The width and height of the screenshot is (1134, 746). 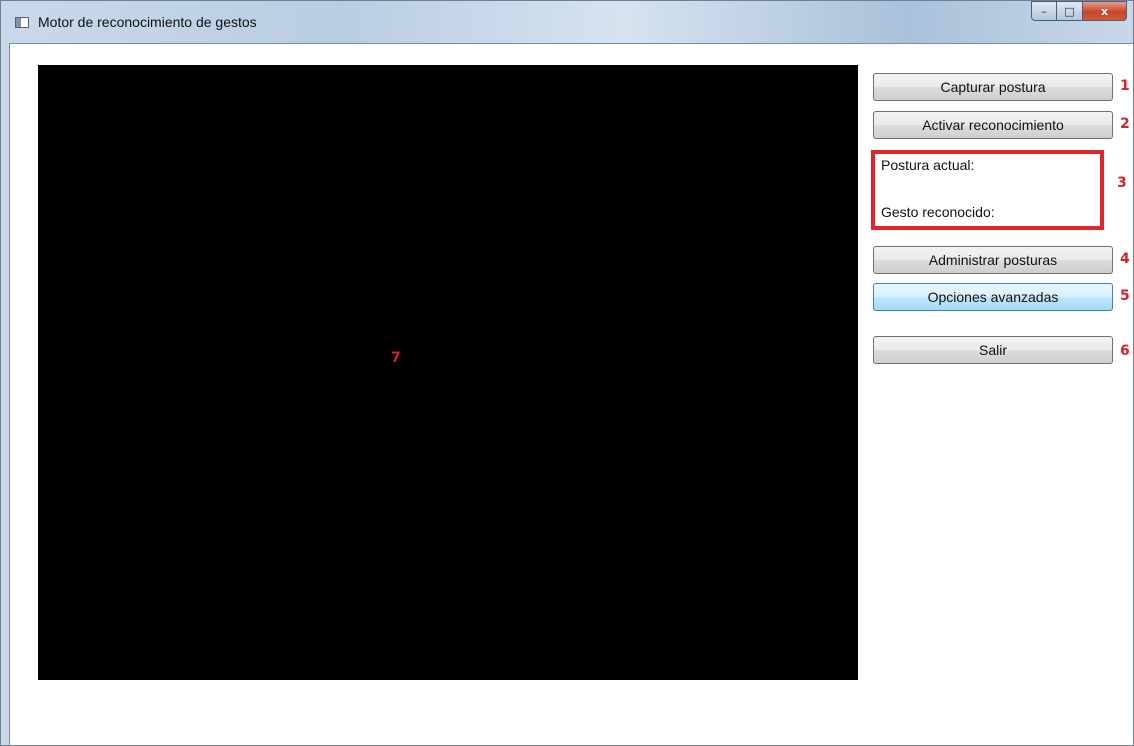 What do you see at coordinates (1125, 351) in the screenshot?
I see `annotation-marker-6: 6` at bounding box center [1125, 351].